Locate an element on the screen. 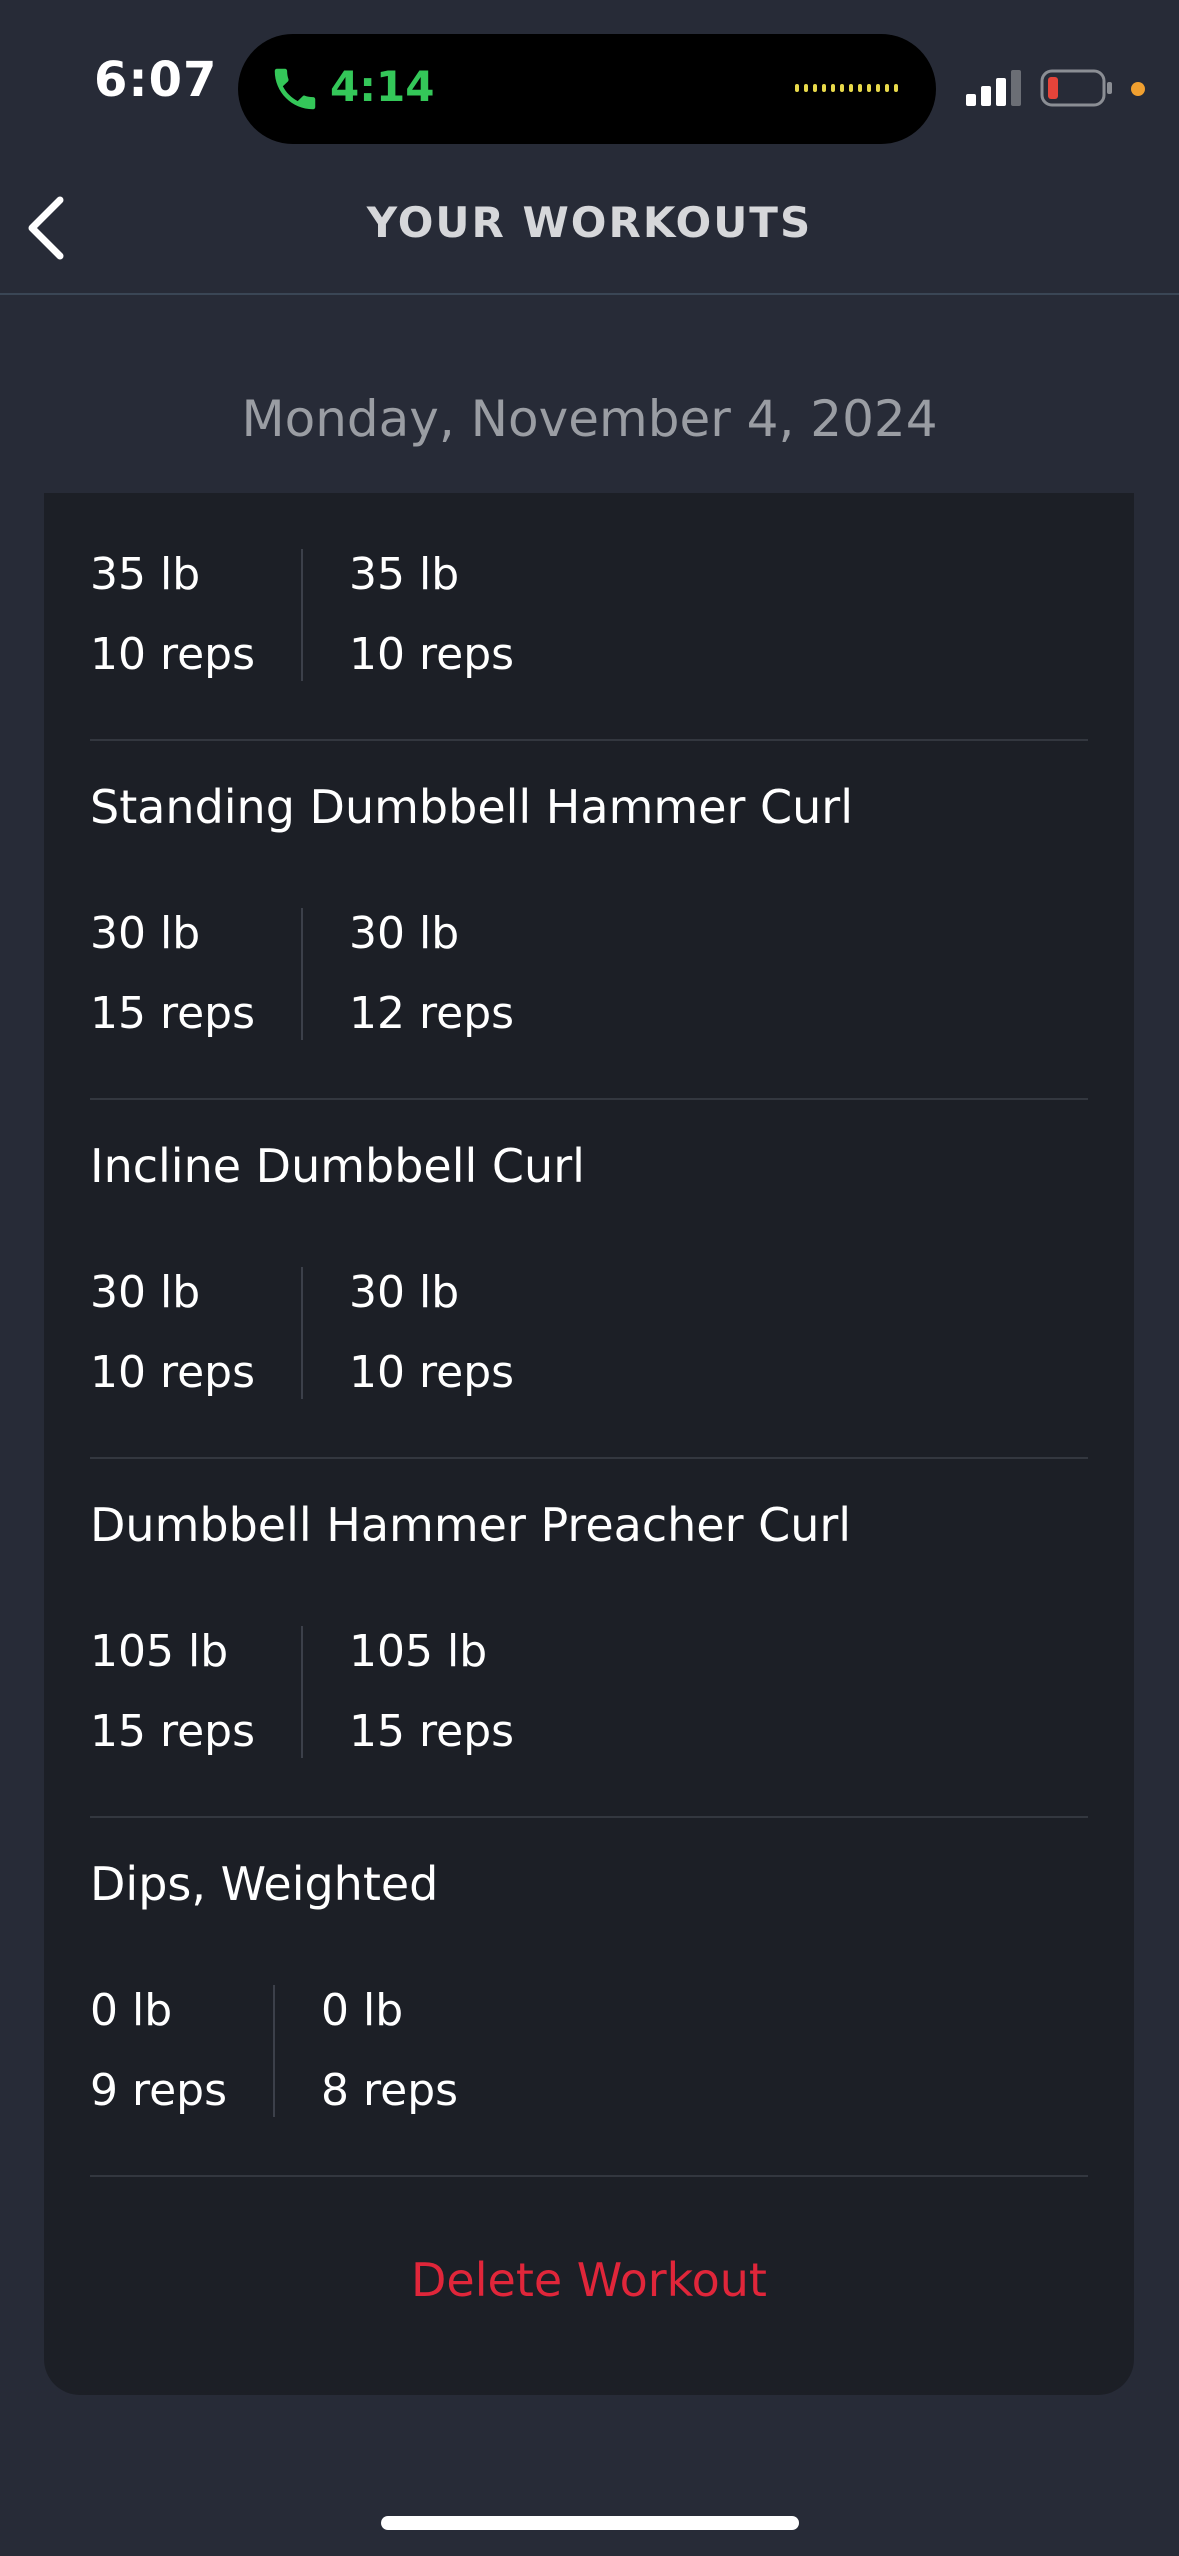 The height and width of the screenshot is (2556, 1179). set-entry: 30 lb 15 reps is located at coordinates (172, 974).